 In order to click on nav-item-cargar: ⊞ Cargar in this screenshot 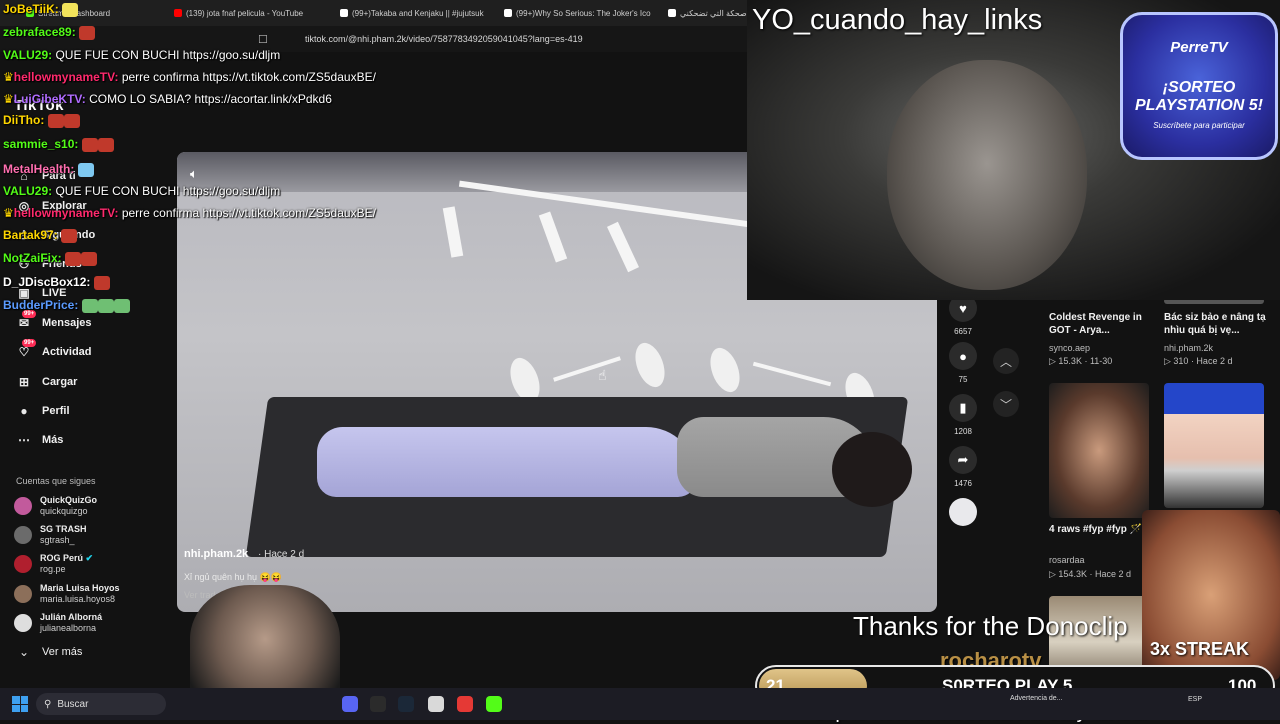, I will do `click(47, 382)`.